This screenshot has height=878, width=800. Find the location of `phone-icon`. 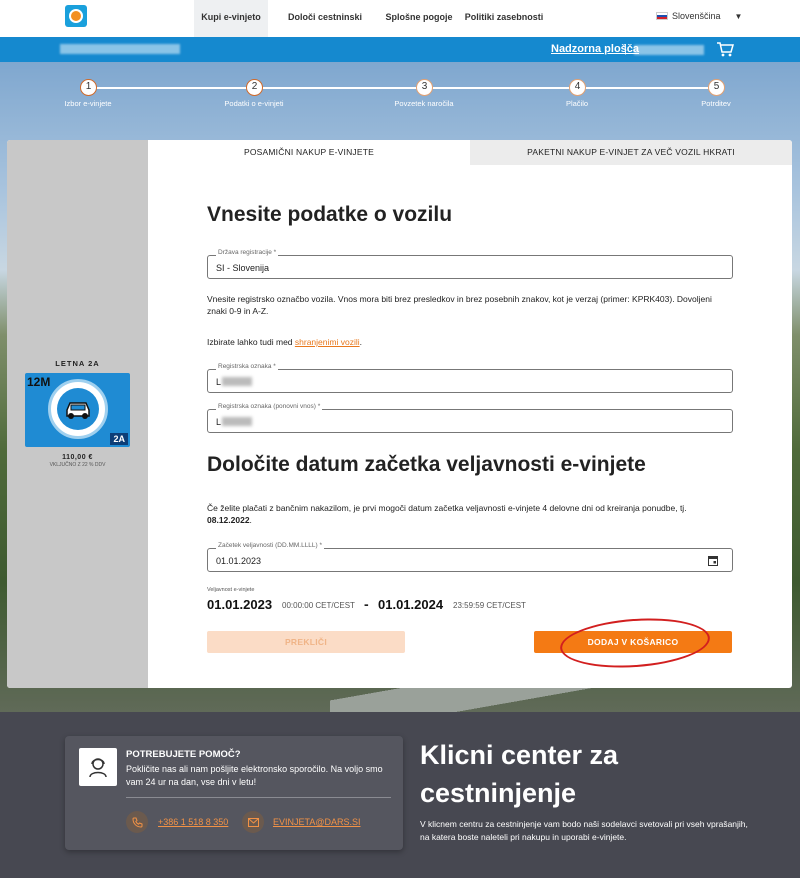

phone-icon is located at coordinates (137, 822).